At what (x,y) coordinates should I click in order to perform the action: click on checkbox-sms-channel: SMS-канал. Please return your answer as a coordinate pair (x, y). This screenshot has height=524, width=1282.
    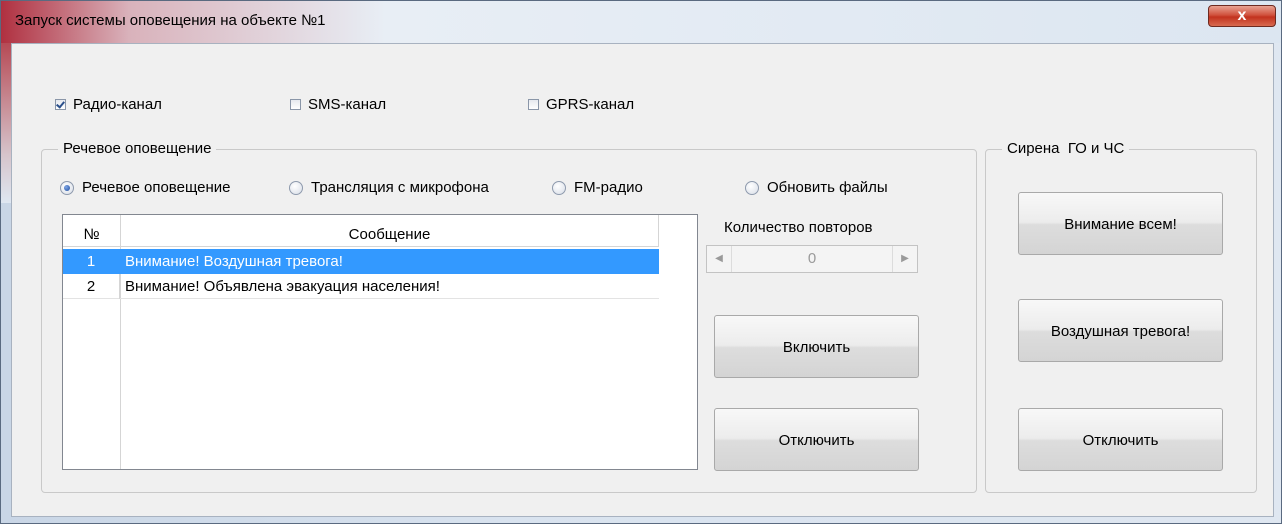
    Looking at the image, I should click on (338, 104).